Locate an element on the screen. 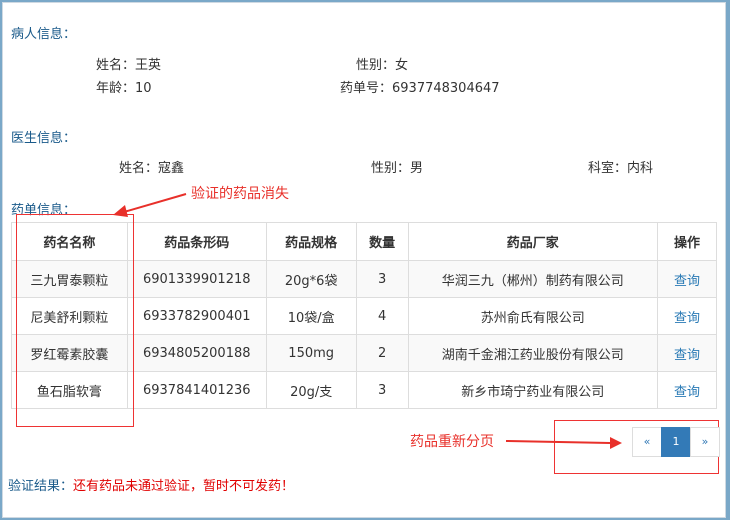  annotation-repaginate: 药品重新分页 is located at coordinates (452, 442).